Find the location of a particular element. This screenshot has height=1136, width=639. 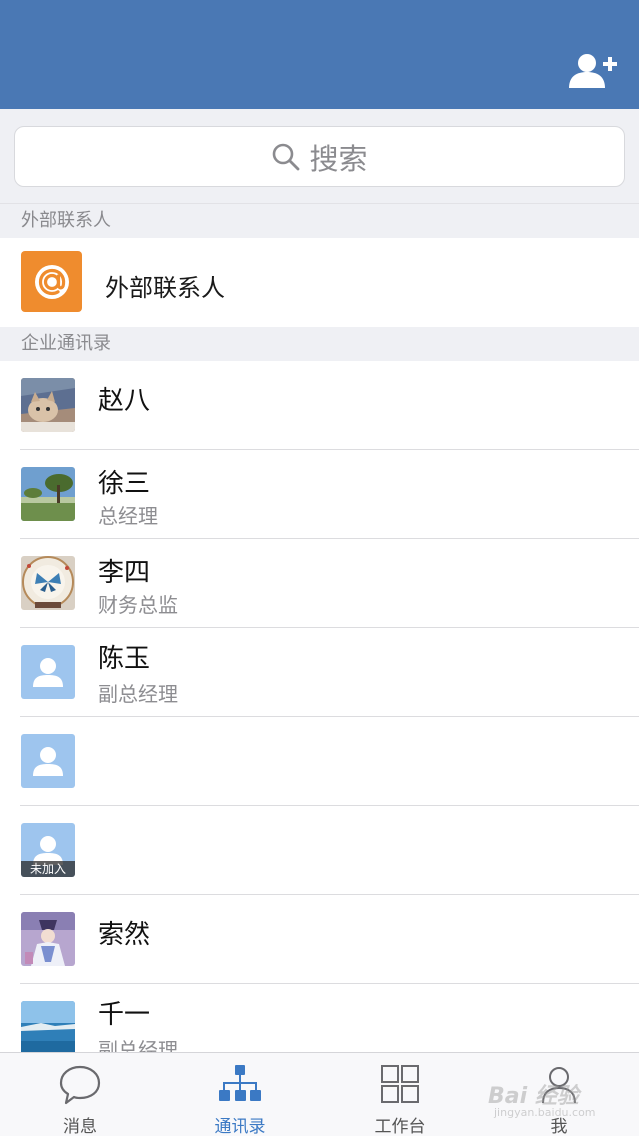

tab-messages: 消息 is located at coordinates (80, 1094).